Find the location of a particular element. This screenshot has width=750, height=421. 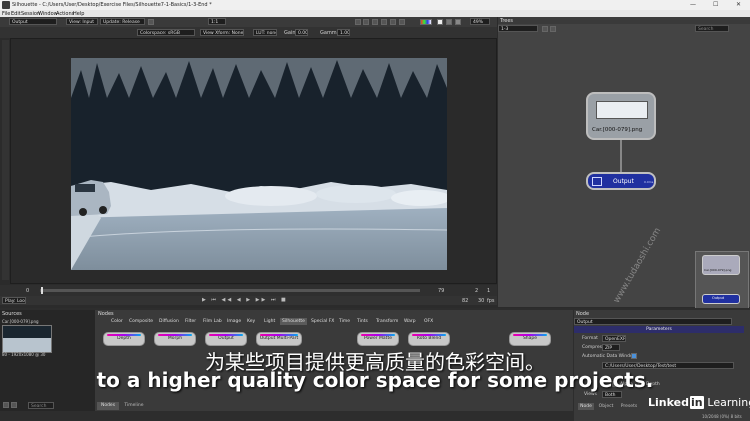

gain-field: 0.00 is located at coordinates (301, 32).